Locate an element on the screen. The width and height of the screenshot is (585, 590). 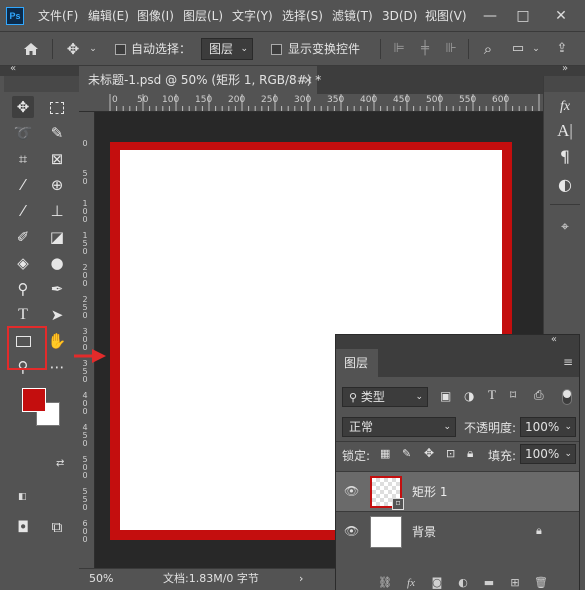
type-tool-icon: T is located at coordinates (23, 315).